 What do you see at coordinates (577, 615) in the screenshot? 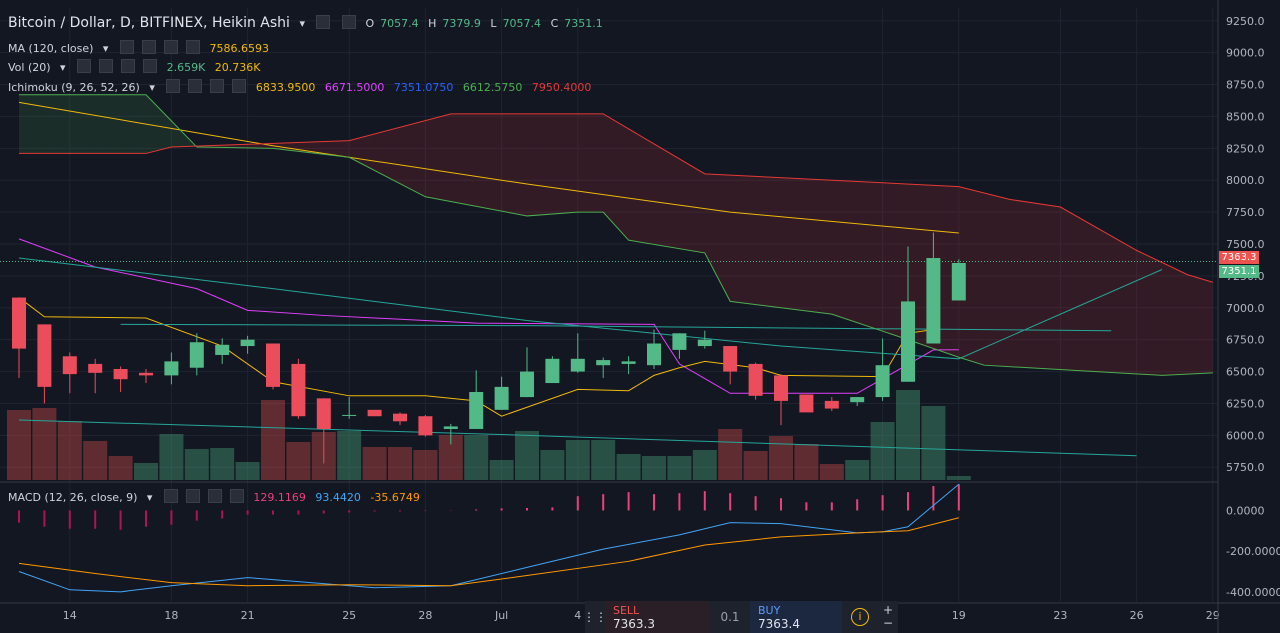
I see `time-tick-label: 4` at bounding box center [577, 615].